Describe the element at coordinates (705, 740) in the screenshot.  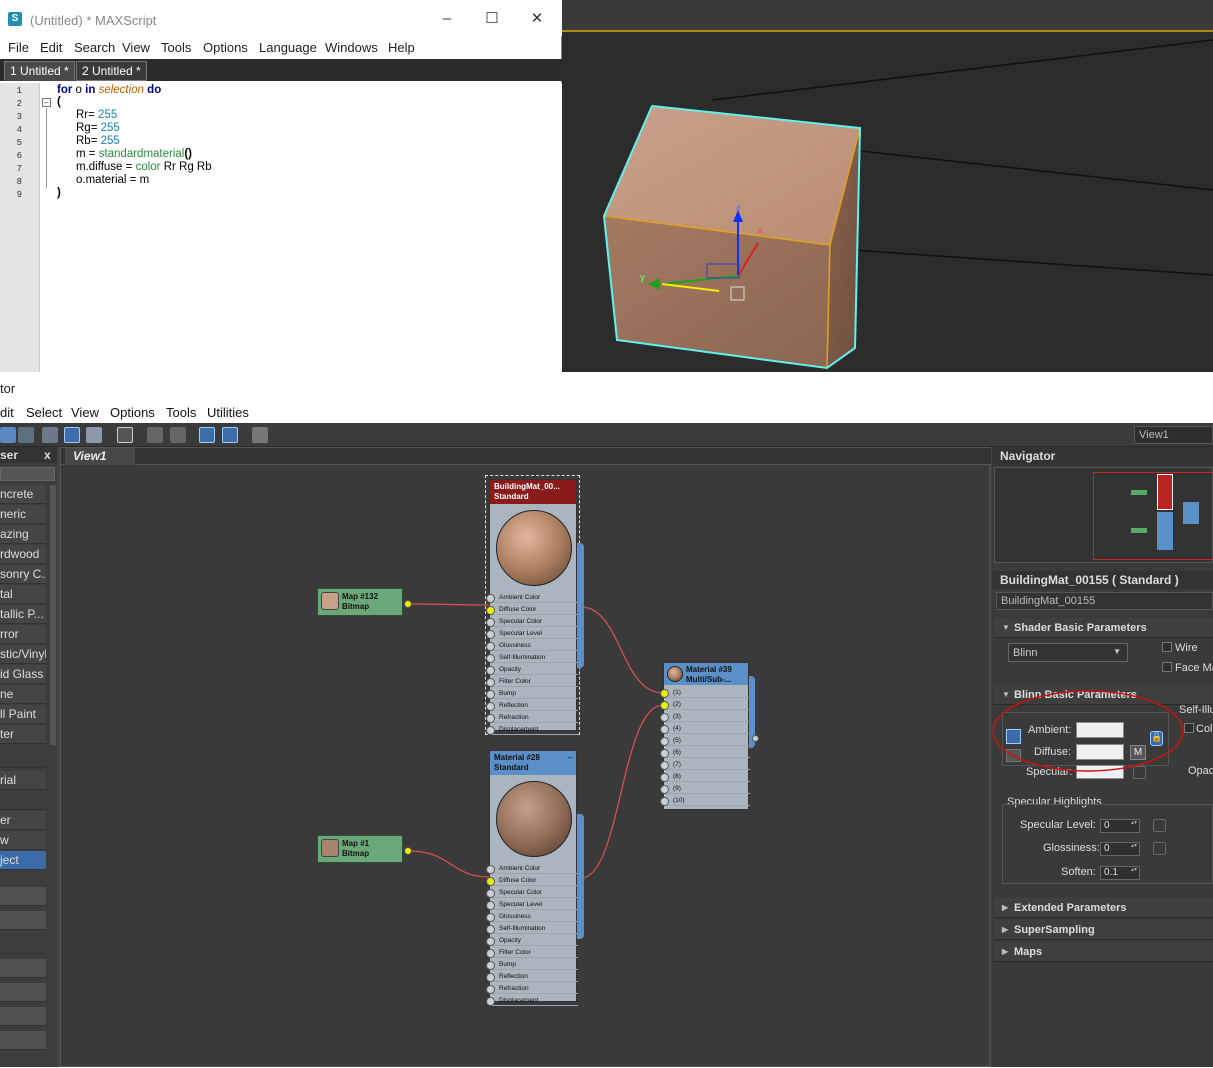
I see `slot-sub-5: (5)` at that location.